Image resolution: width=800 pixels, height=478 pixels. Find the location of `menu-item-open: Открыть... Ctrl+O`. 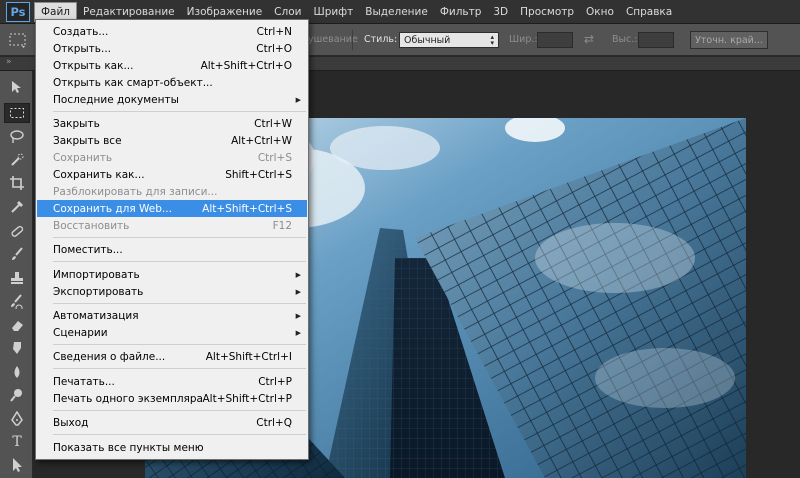

menu-item-open: Открыть... Ctrl+O is located at coordinates (172, 48).